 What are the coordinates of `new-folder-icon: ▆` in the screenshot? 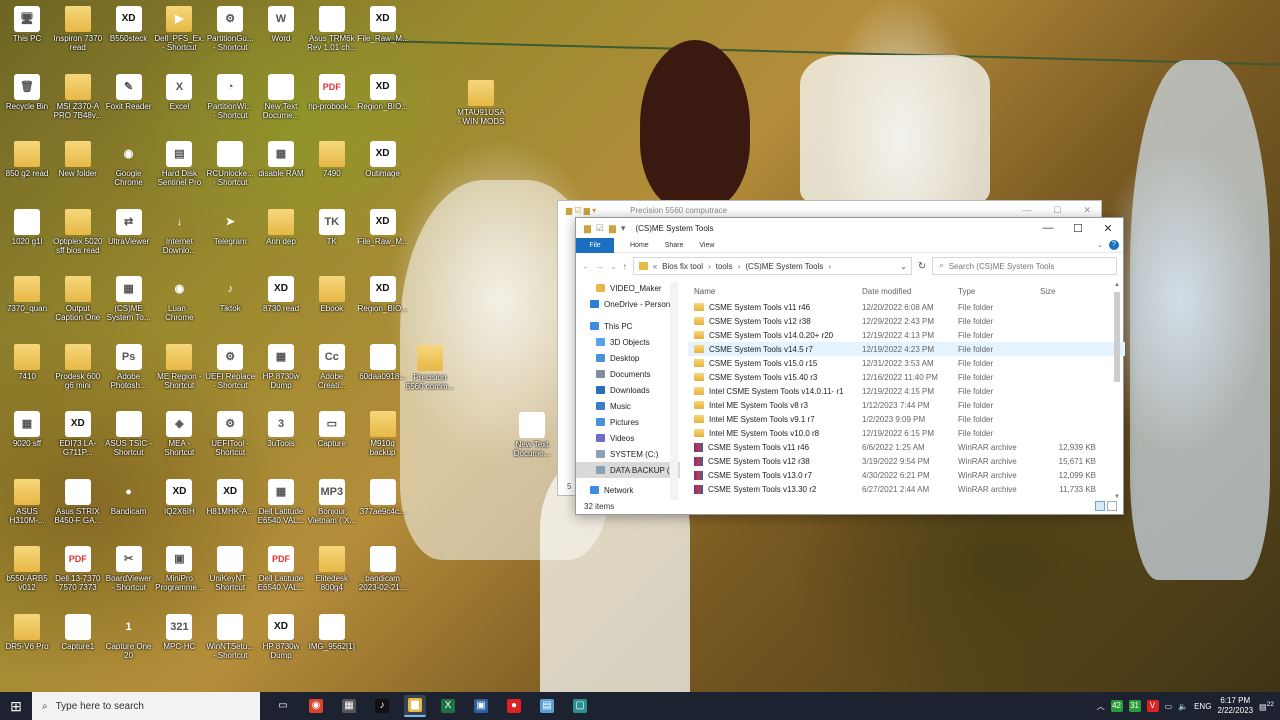 It's located at (612, 228).